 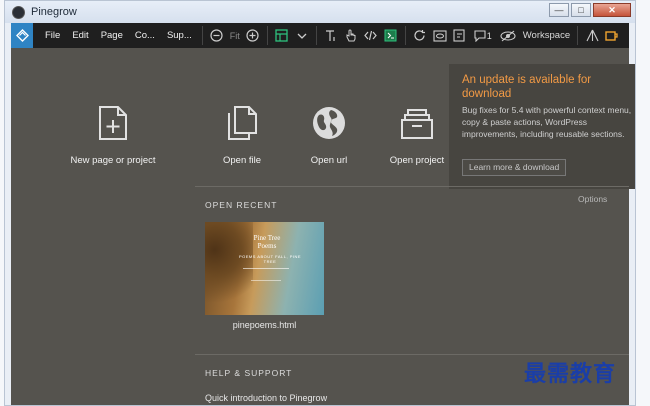 What do you see at coordinates (113, 160) in the screenshot?
I see `action-label: New page or project` at bounding box center [113, 160].